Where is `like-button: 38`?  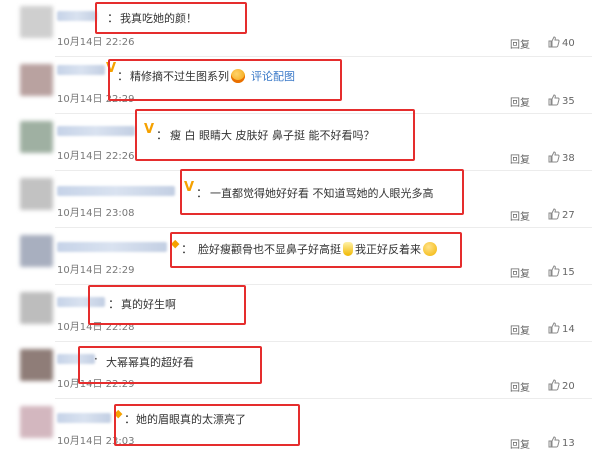 like-button: 38 is located at coordinates (561, 157).